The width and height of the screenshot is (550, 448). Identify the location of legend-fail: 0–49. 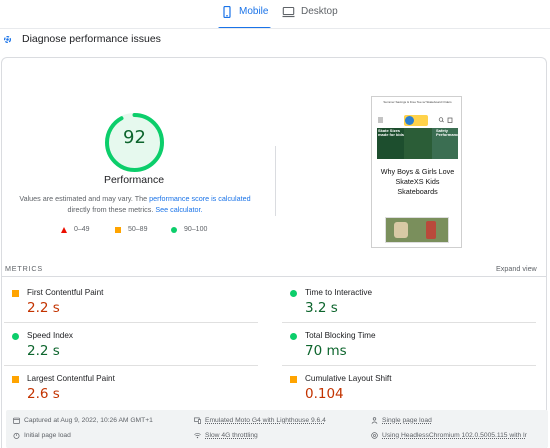
(75, 229).